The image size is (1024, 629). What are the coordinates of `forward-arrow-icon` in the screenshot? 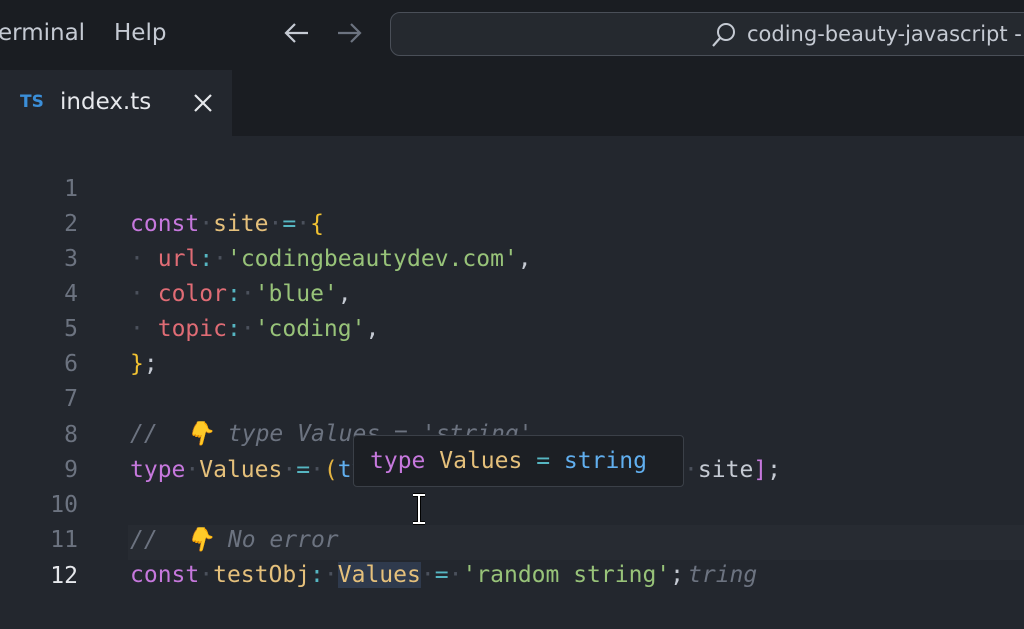 It's located at (349, 33).